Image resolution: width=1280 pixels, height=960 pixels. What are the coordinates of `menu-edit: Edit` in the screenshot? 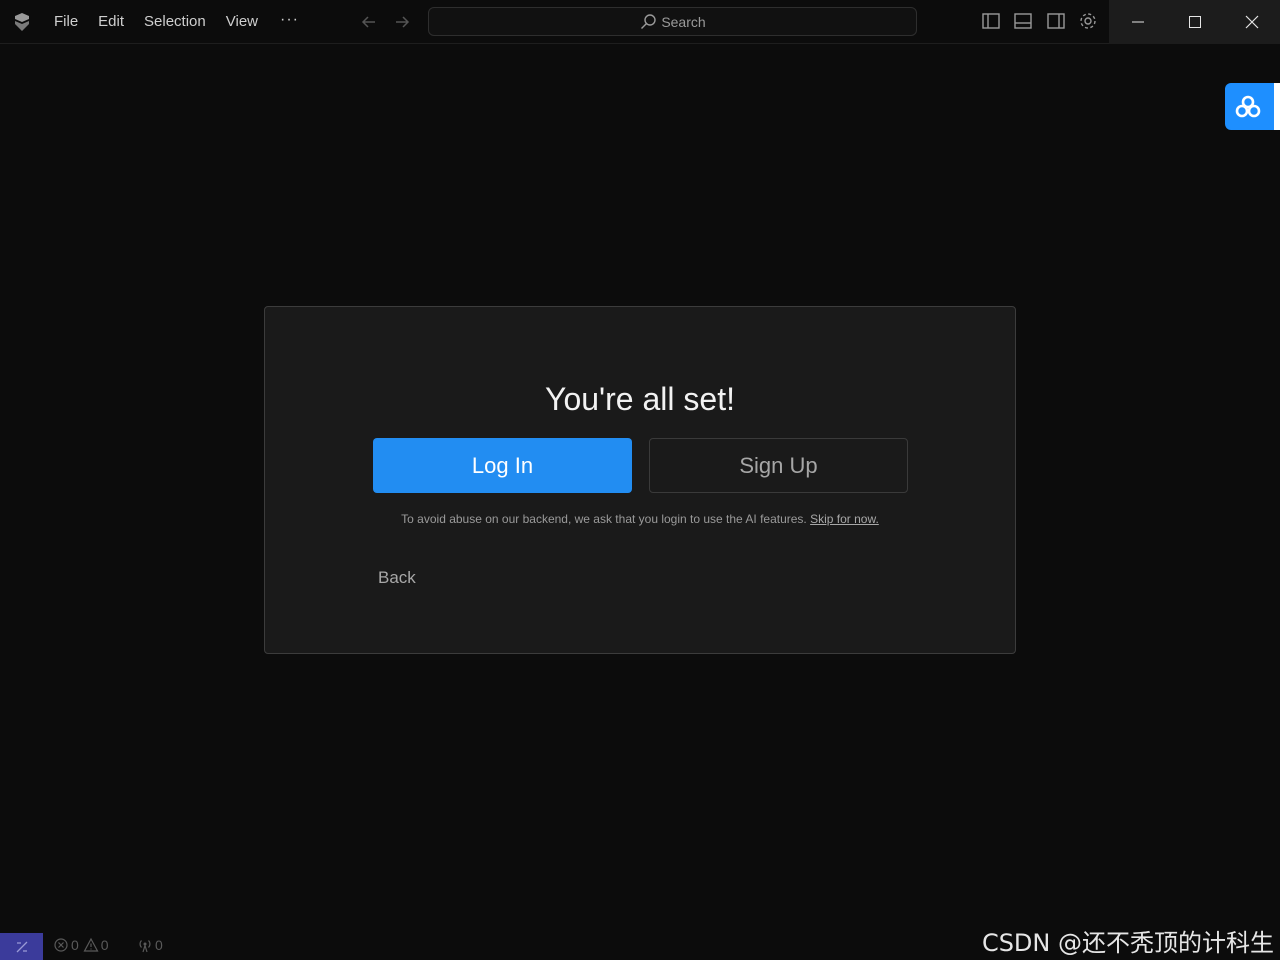 It's located at (111, 22).